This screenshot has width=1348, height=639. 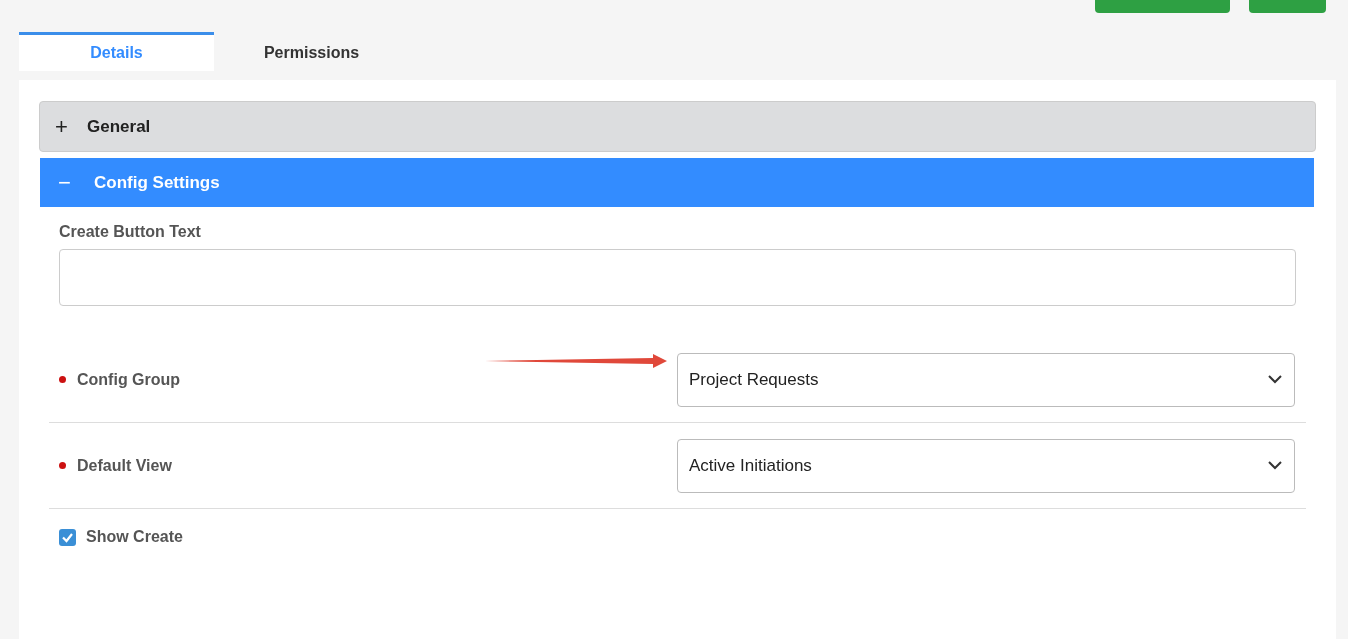 I want to click on field-label: Create Button Text, so click(x=130, y=232).